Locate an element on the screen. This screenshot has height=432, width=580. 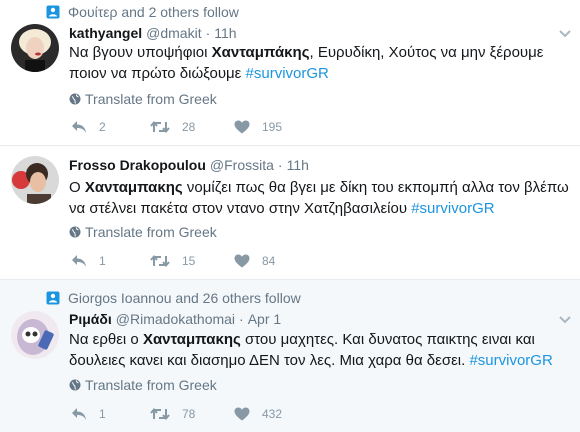
like-count: 195 is located at coordinates (272, 127).